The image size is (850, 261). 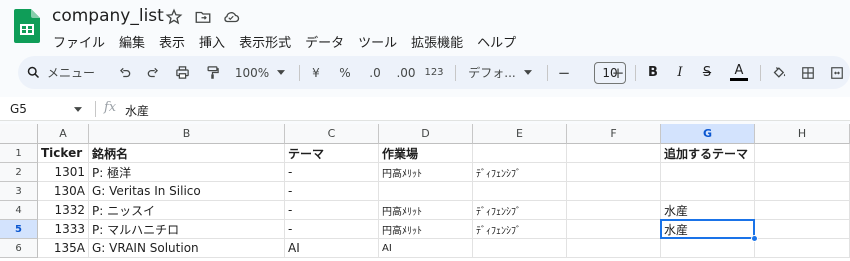 I want to click on cell-b2: P: 極洋, so click(x=187, y=172).